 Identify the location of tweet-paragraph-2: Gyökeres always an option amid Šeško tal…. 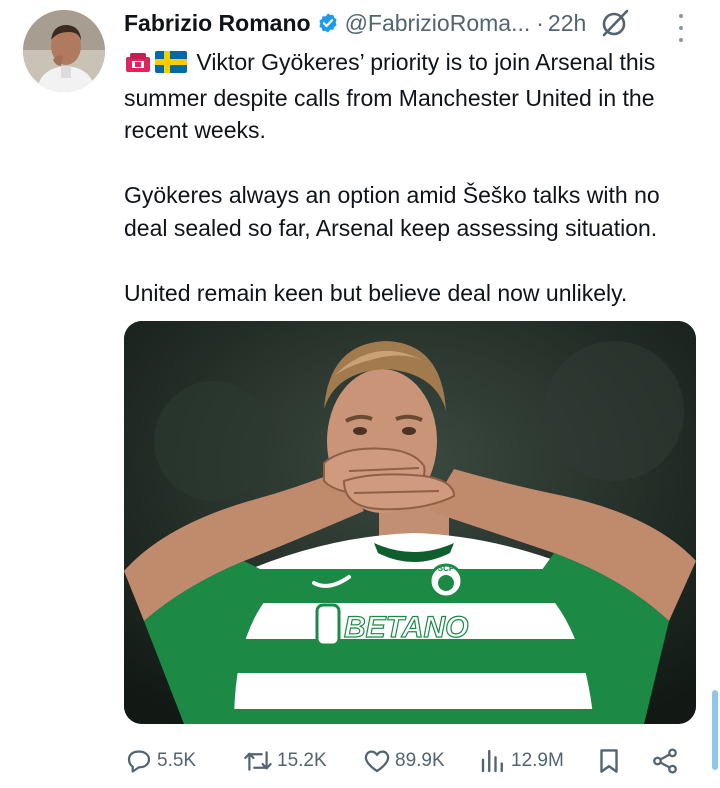
(392, 211).